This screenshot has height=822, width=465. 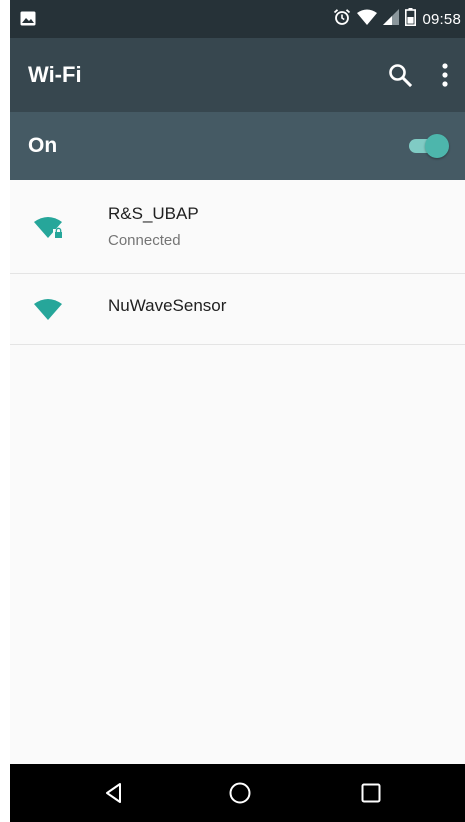 I want to click on status-time: 09:58, so click(x=441, y=19).